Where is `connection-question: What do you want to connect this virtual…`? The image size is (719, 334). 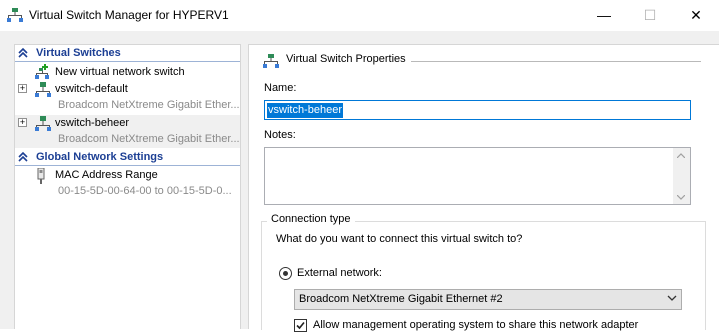 connection-question: What do you want to connect this virtual… is located at coordinates (399, 239).